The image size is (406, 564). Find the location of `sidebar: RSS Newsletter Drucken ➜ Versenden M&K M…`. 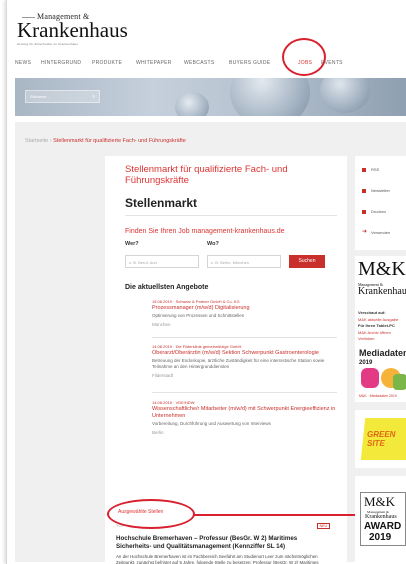

sidebar: RSS Newsletter Drucken ➜ Versenden M&K M… is located at coordinates (380, 360).